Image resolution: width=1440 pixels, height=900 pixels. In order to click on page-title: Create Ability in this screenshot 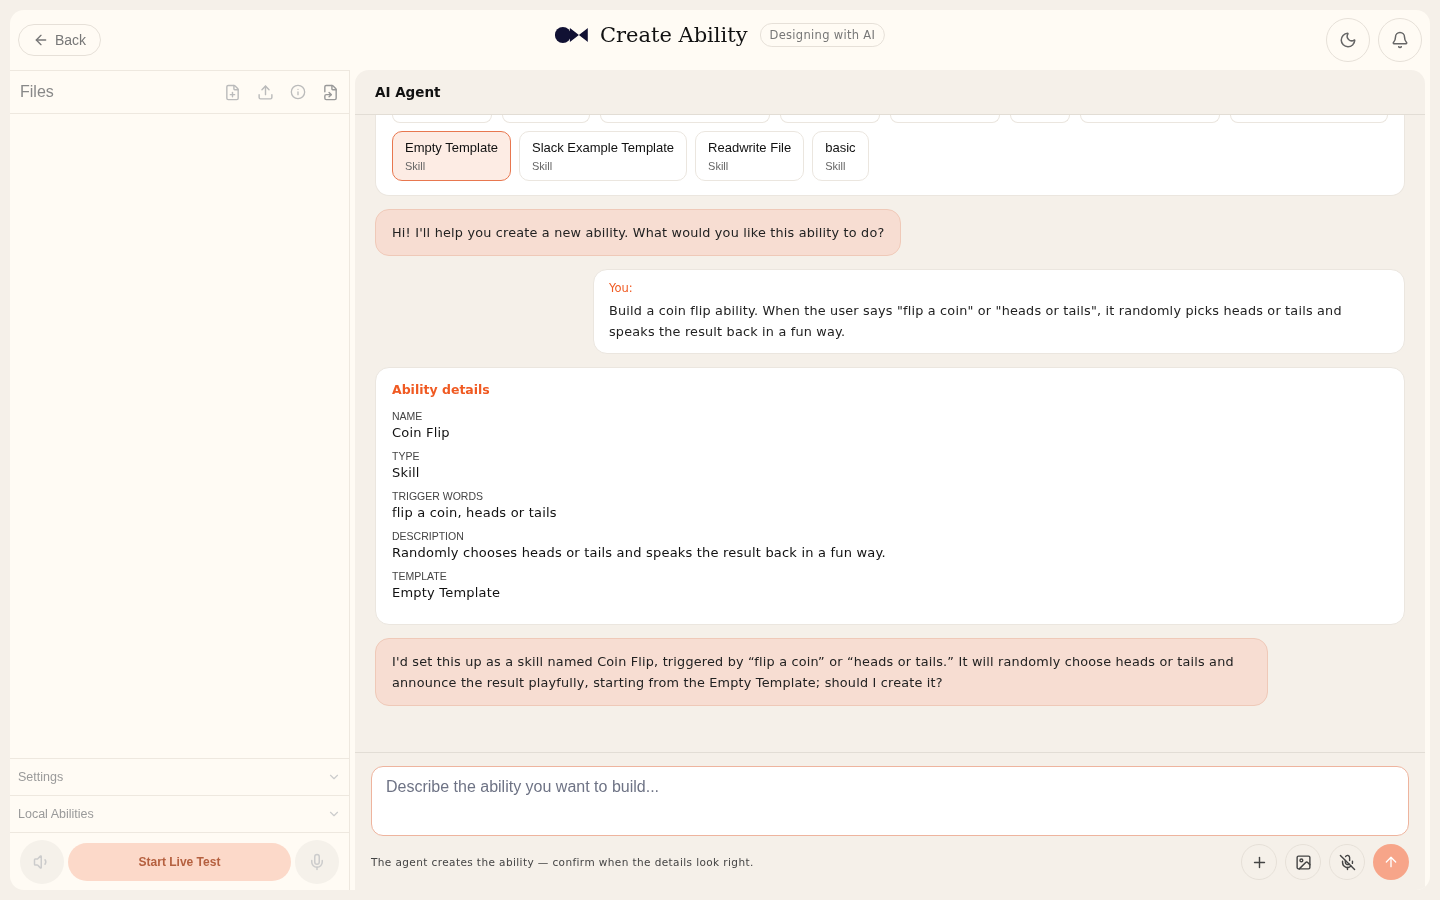, I will do `click(673, 35)`.